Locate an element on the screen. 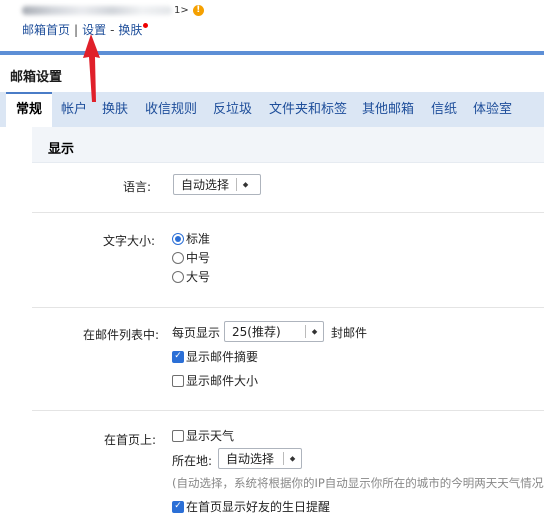 The height and width of the screenshot is (517, 544). font-size-large: 大号 is located at coordinates (191, 276).